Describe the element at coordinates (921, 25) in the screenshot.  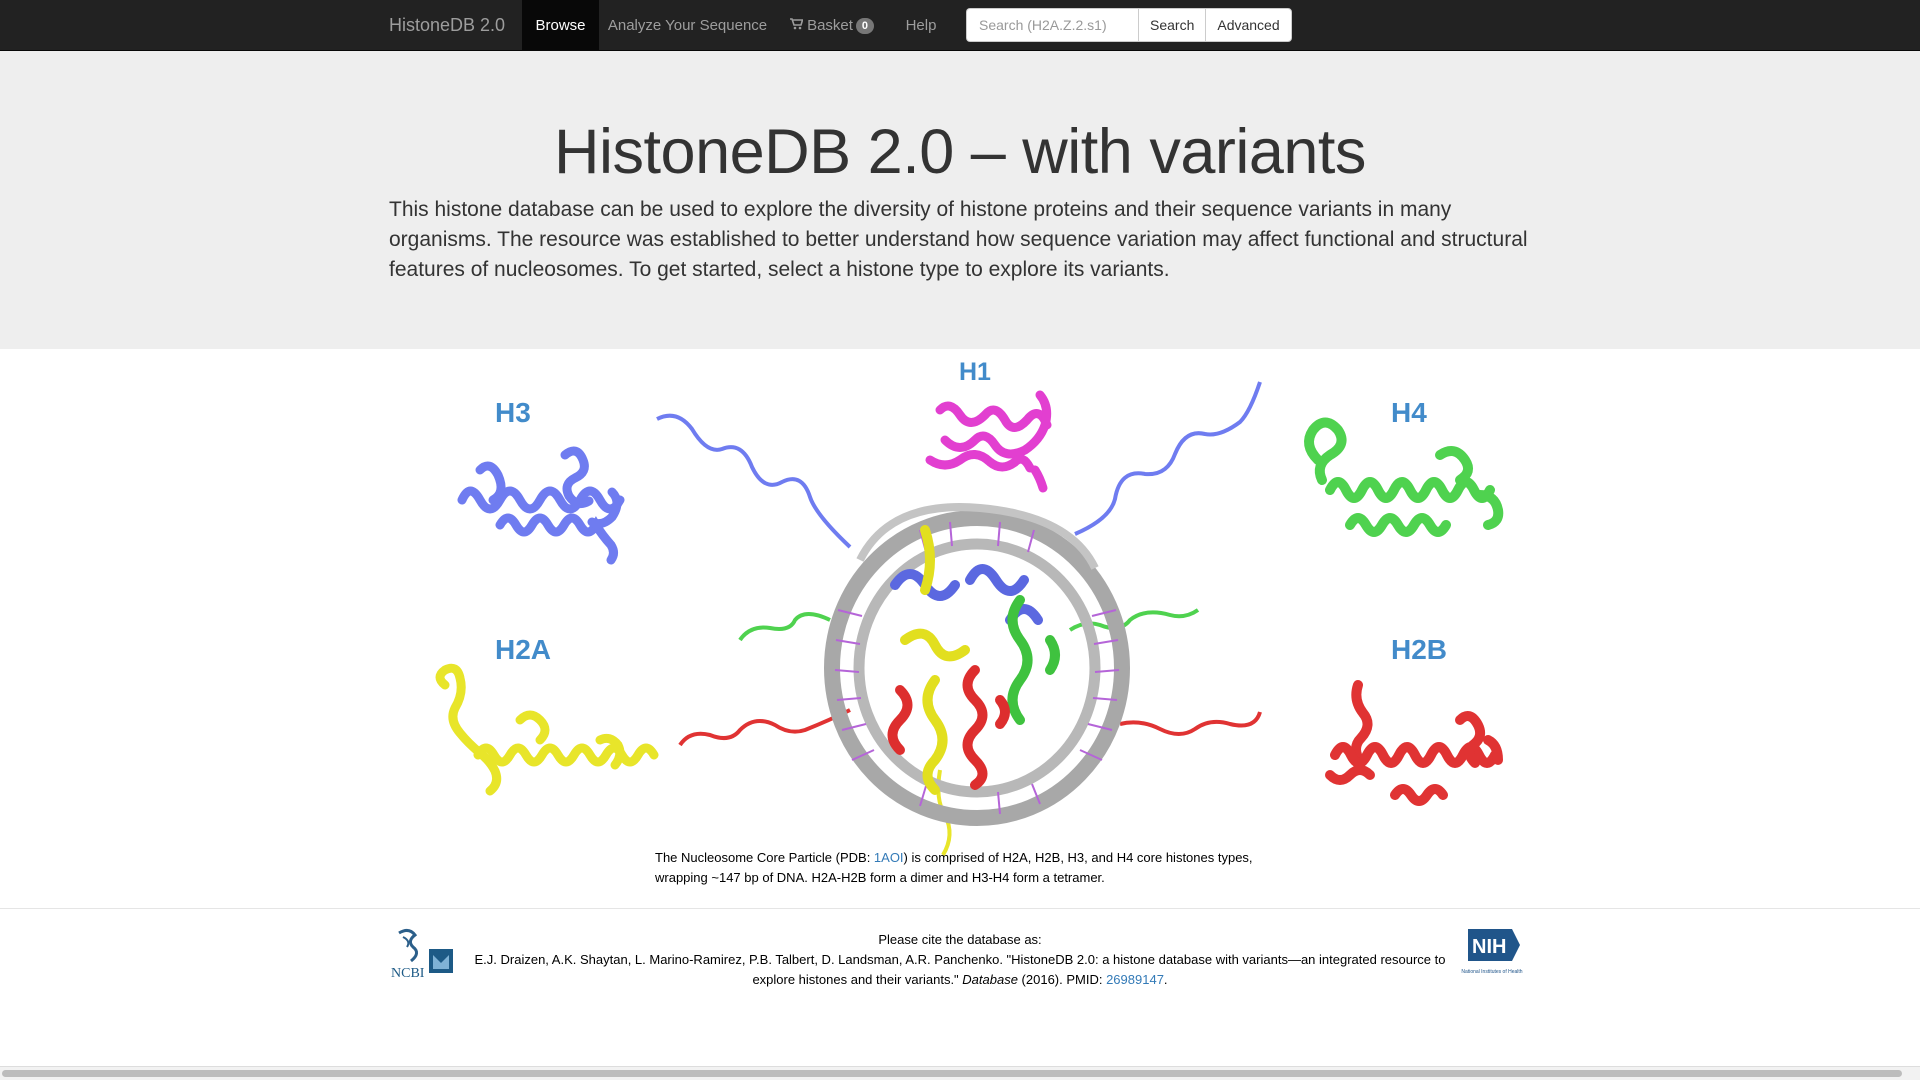
I see `nav-help: Help` at that location.